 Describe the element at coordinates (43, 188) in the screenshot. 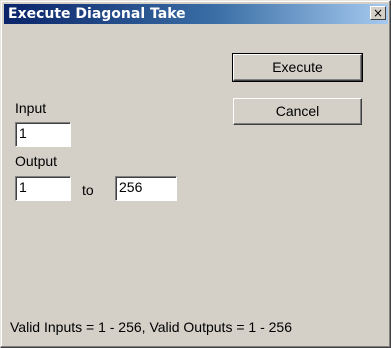

I see `output-from-field: 1` at that location.